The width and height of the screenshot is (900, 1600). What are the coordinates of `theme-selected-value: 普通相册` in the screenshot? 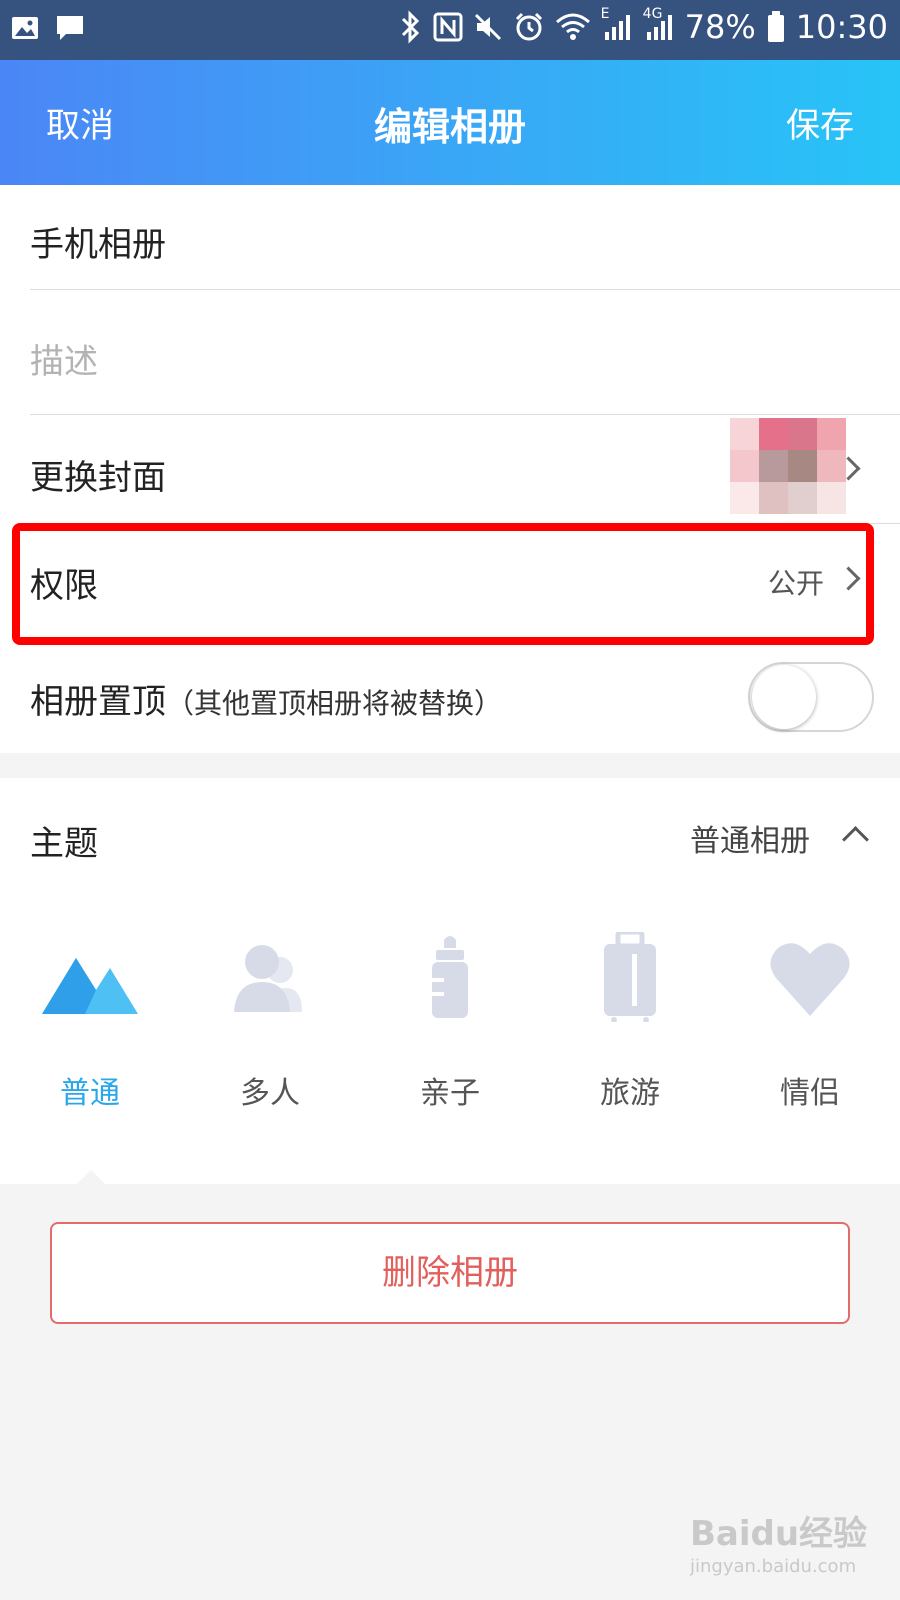 It's located at (750, 841).